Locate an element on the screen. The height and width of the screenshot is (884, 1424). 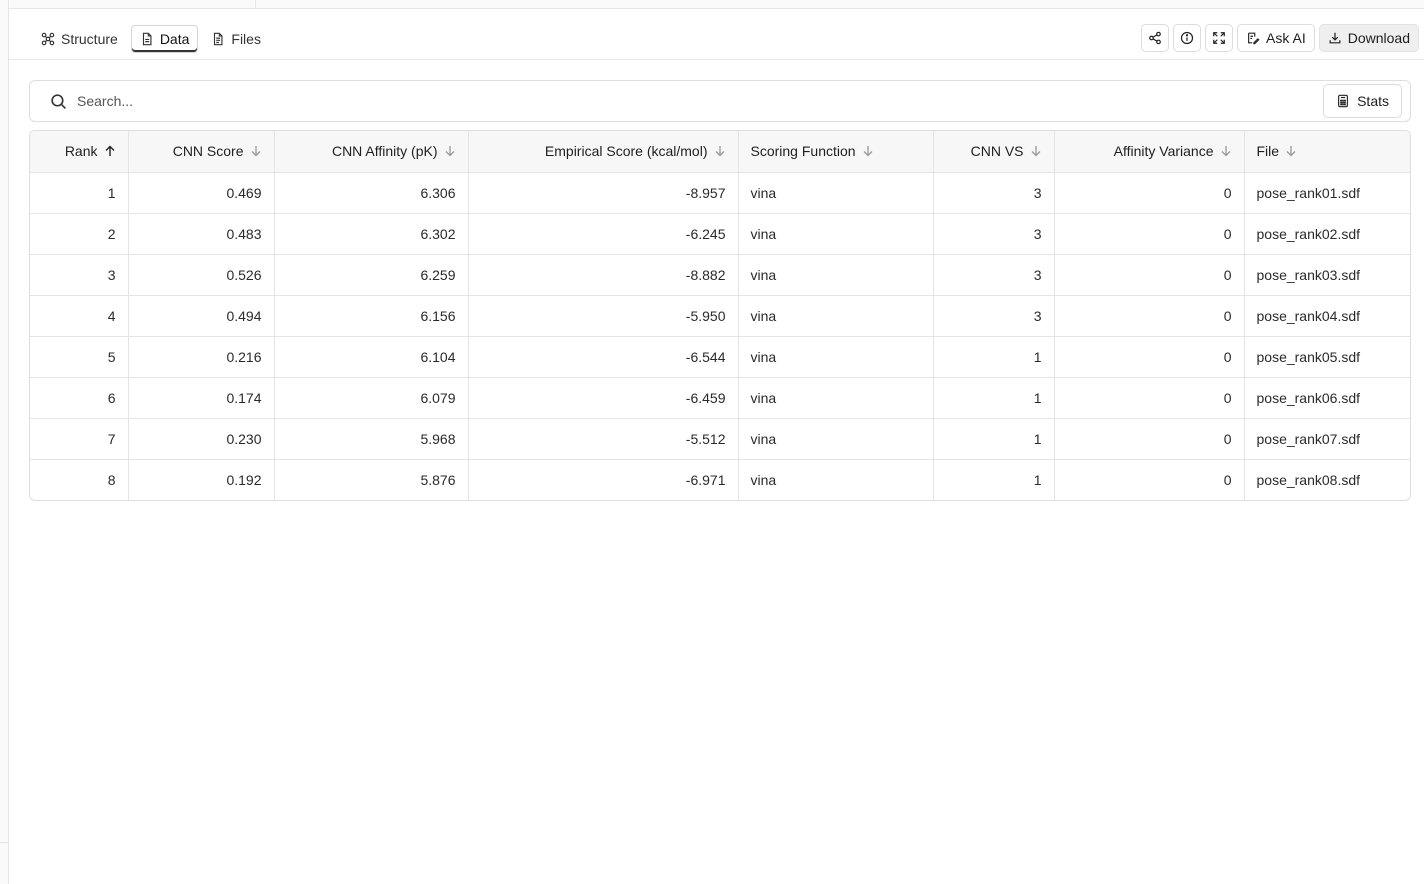
tab-bar: Structure Data Files Ask AI Download is located at coordinates (716, 34).